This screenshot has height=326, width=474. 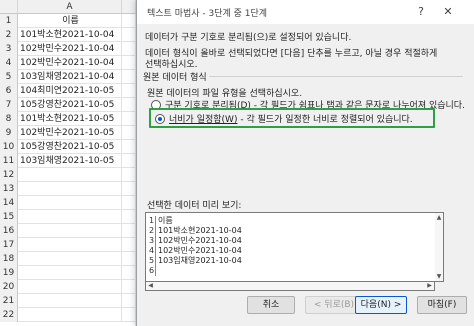 I want to click on sheet-row: 6 104최미연2021-10-05, so click(x=70, y=91).